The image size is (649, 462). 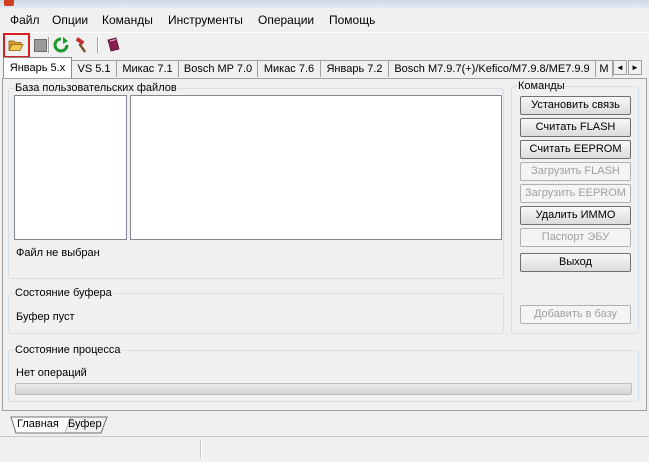 I want to click on tab-mikas-71: Микас 7.1, so click(x=147, y=68).